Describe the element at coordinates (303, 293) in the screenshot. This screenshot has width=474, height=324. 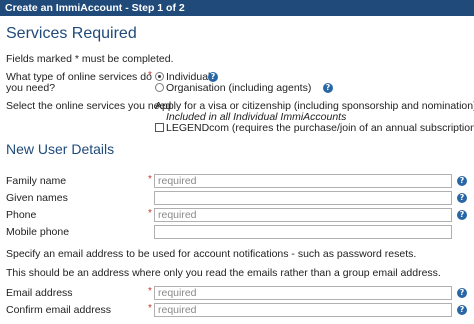
I see `email-address-input` at that location.